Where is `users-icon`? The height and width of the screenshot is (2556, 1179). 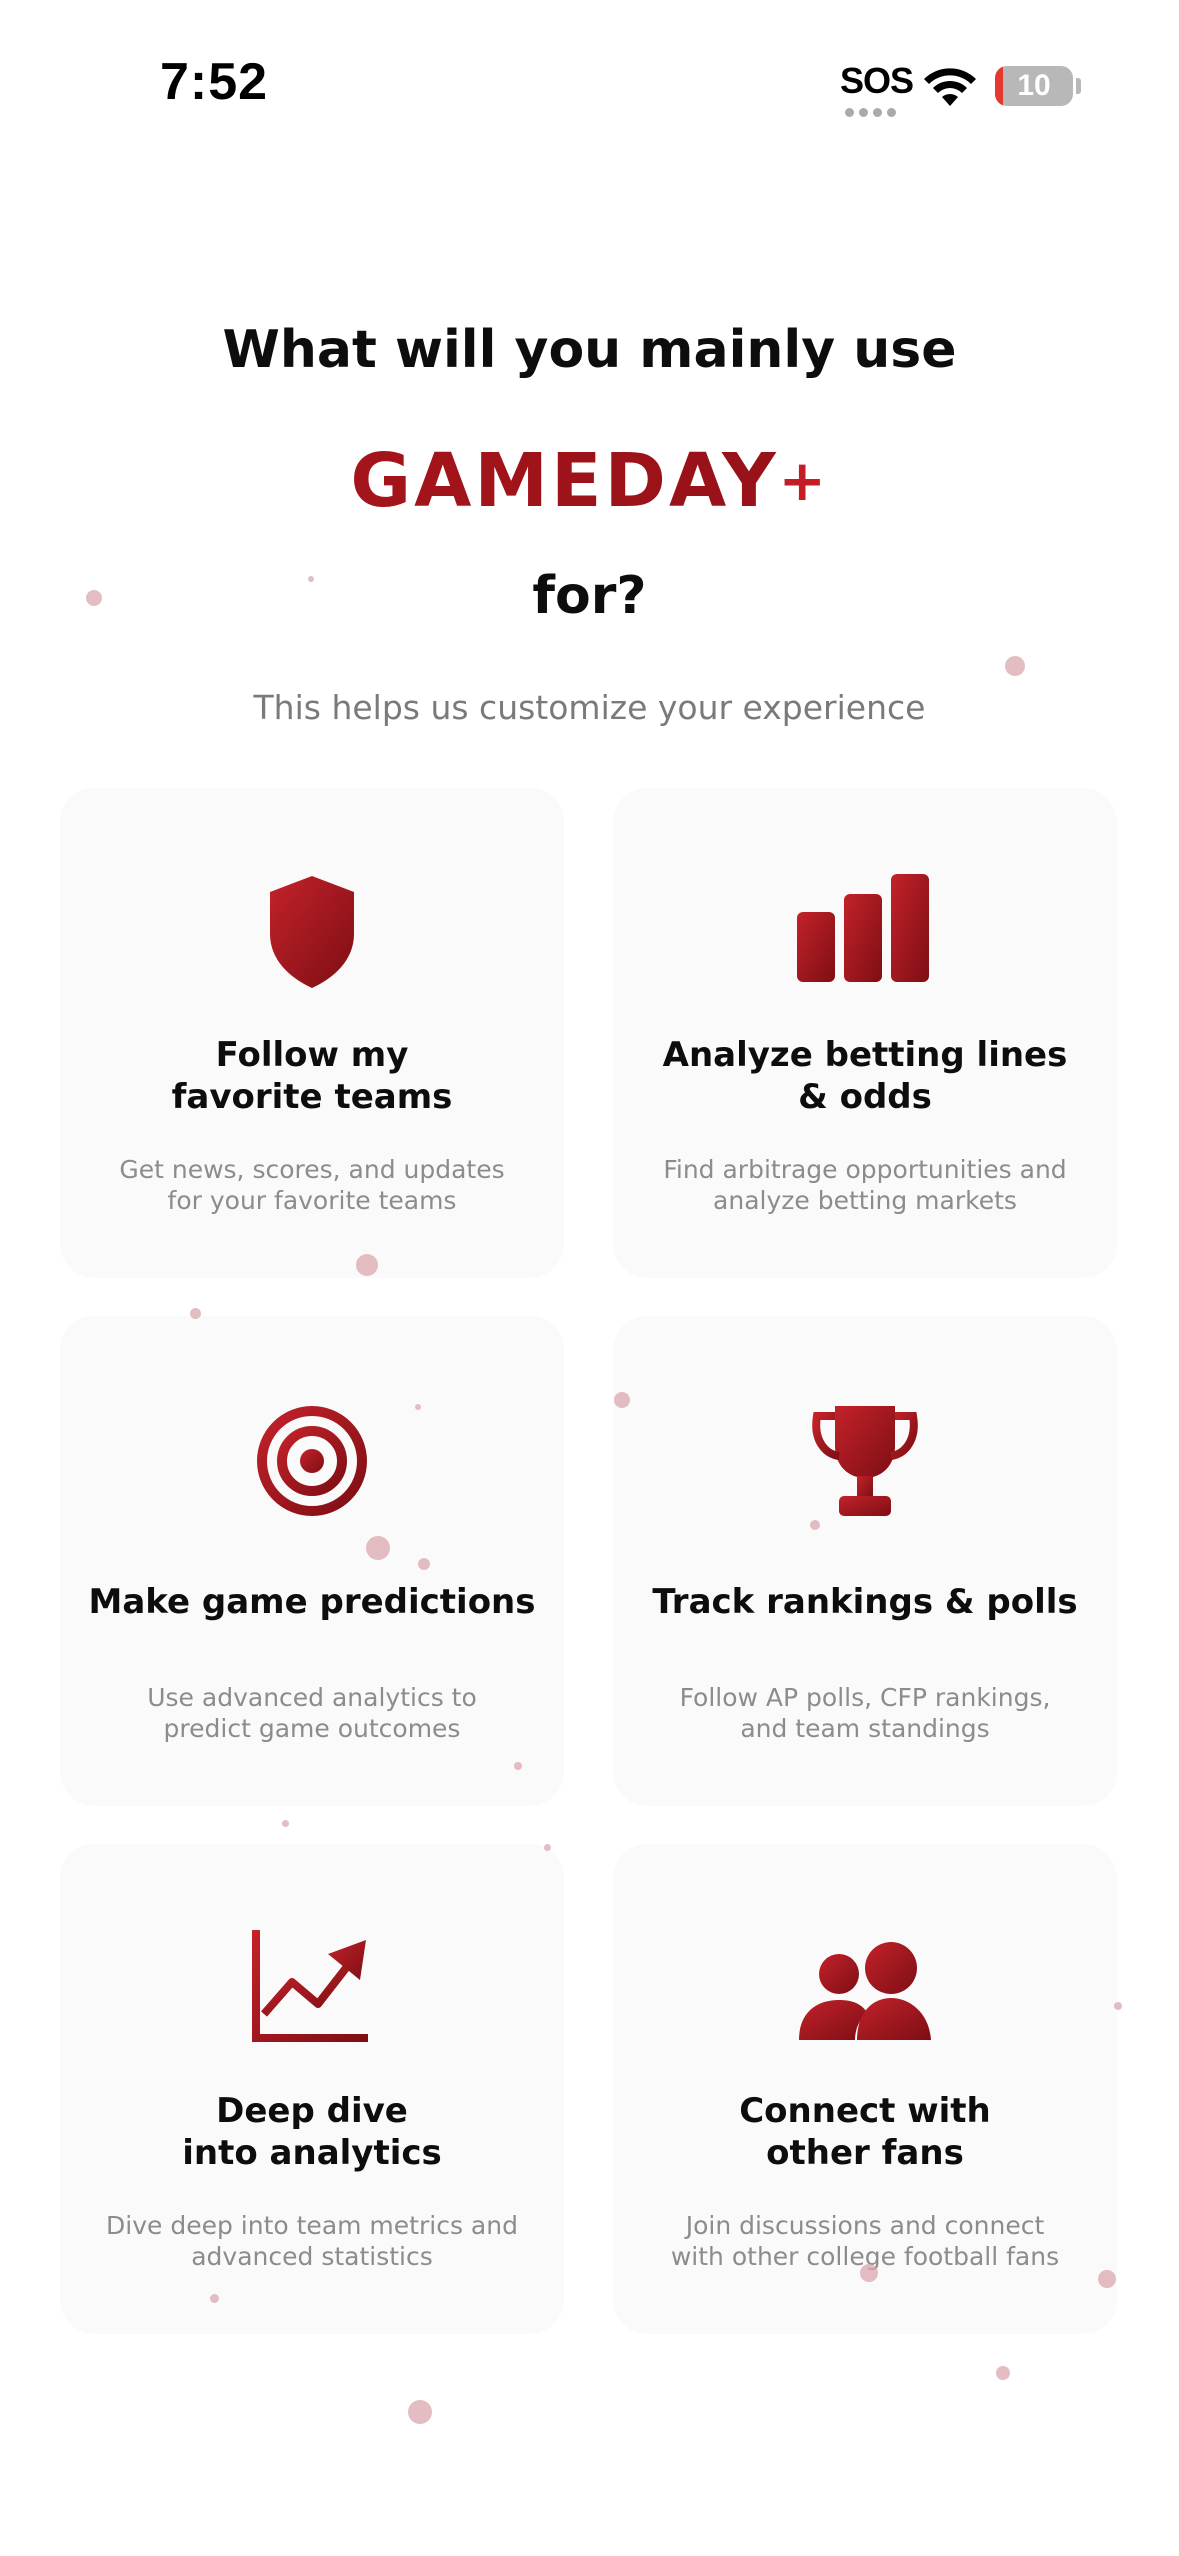 users-icon is located at coordinates (865, 1991).